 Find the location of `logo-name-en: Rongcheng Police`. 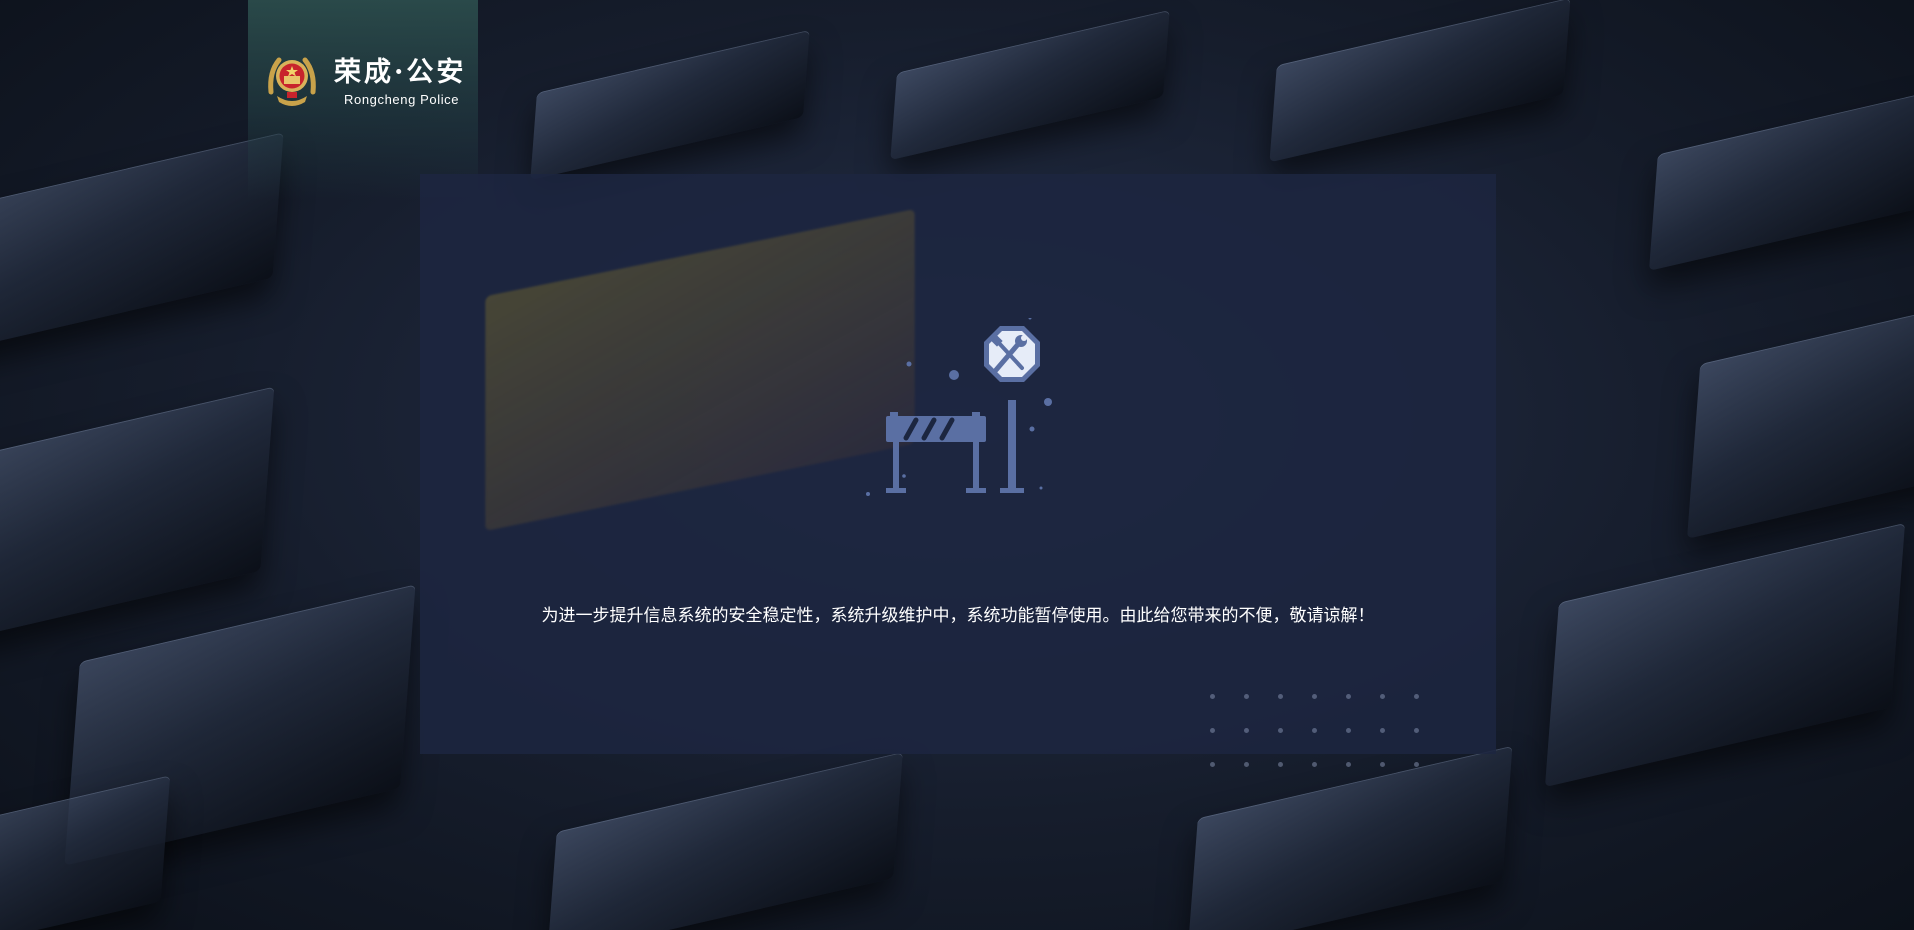

logo-name-en: Rongcheng Police is located at coordinates (402, 99).